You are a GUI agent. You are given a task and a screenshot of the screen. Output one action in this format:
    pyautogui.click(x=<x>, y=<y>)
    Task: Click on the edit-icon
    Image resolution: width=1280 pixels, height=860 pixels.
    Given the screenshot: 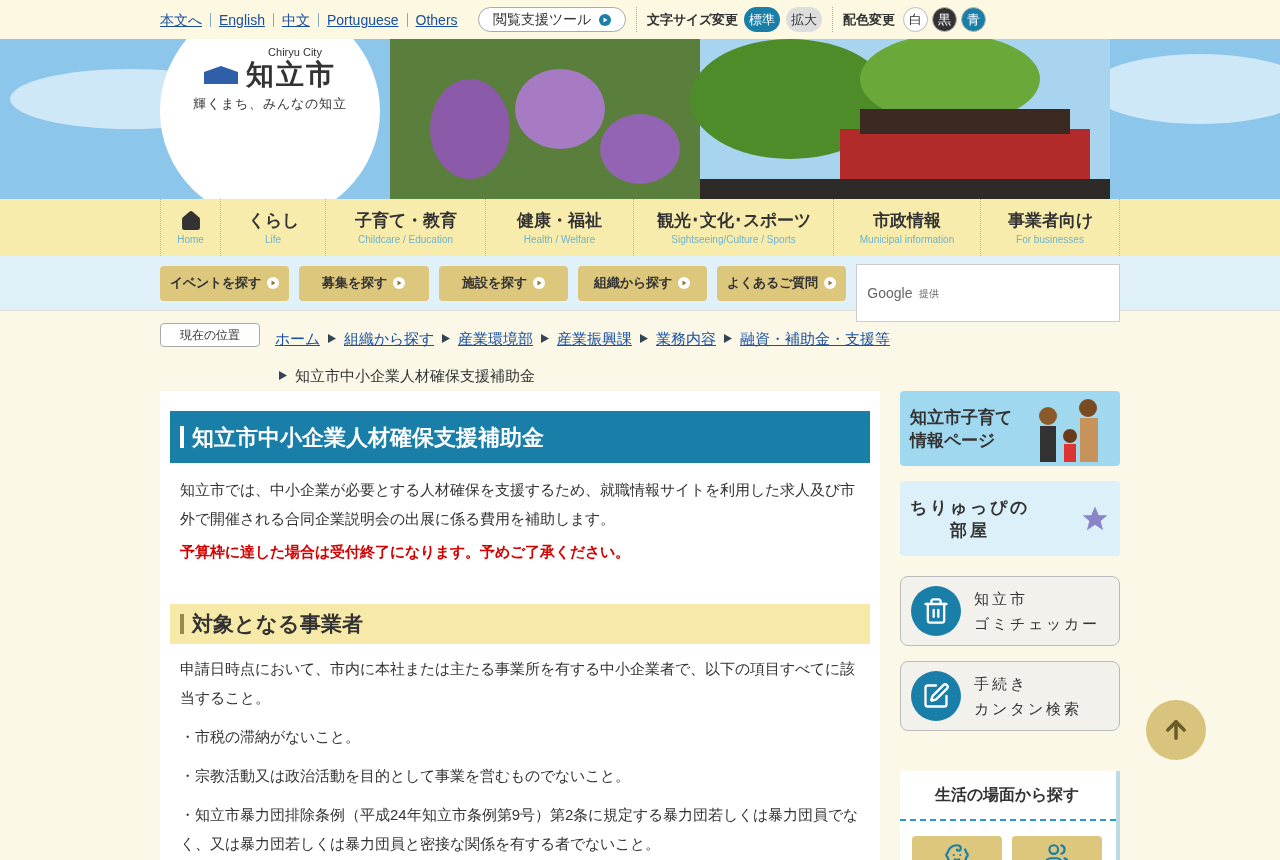 What is the action you would take?
    pyautogui.click(x=936, y=696)
    